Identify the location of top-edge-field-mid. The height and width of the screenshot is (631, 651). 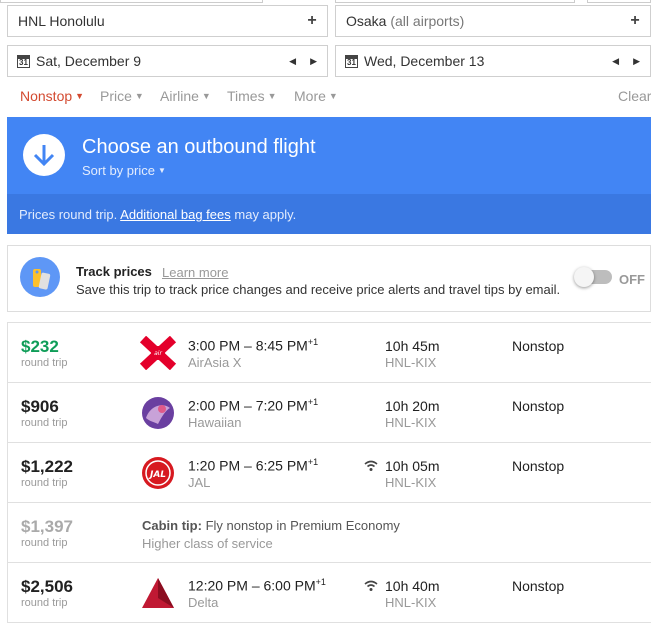
(455, 1).